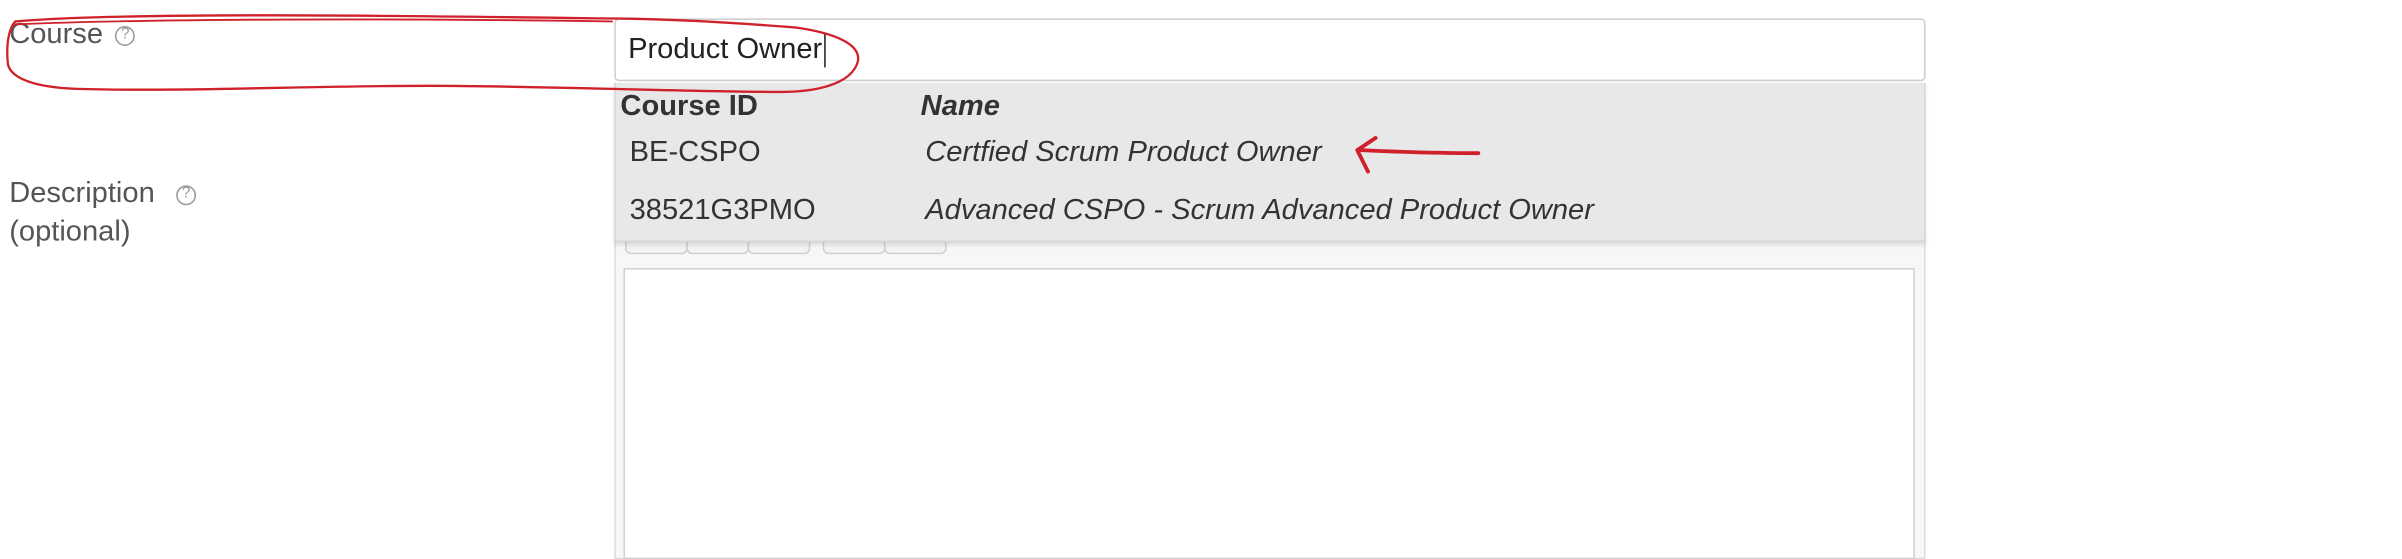 This screenshot has height=559, width=2402. What do you see at coordinates (725, 49) in the screenshot?
I see `course-input-value: Product Owner` at bounding box center [725, 49].